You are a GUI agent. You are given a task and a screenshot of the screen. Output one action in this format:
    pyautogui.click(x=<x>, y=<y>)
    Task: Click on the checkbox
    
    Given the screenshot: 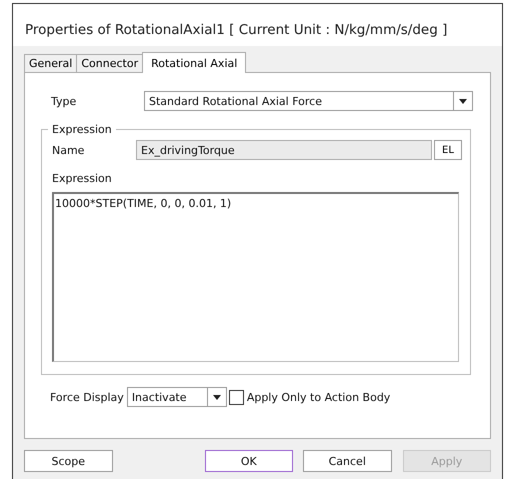 What is the action you would take?
    pyautogui.click(x=236, y=397)
    